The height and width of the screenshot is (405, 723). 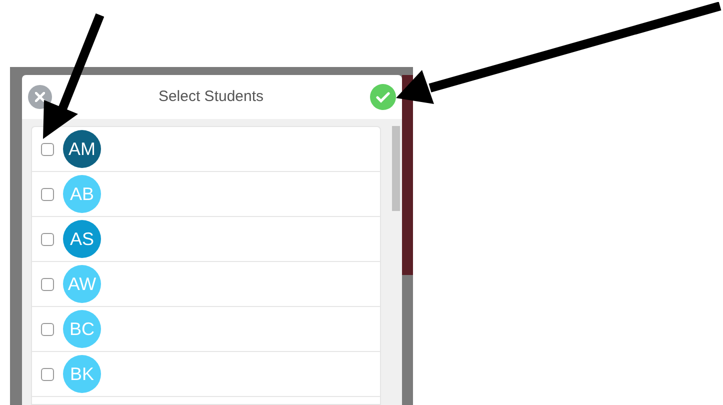 I want to click on close-icon, so click(x=40, y=97).